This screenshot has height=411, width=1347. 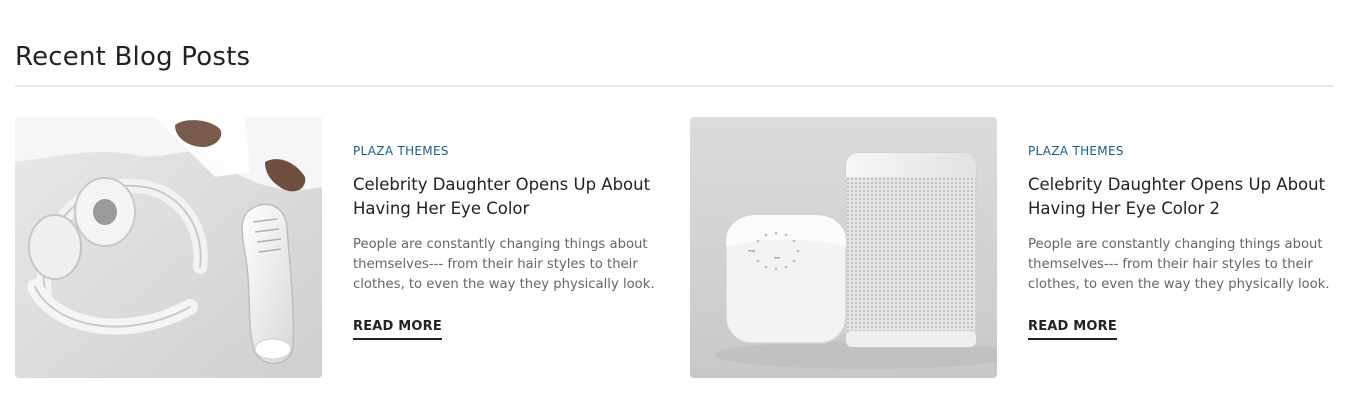 I want to click on section-title: Recent Blog Posts, so click(x=133, y=57).